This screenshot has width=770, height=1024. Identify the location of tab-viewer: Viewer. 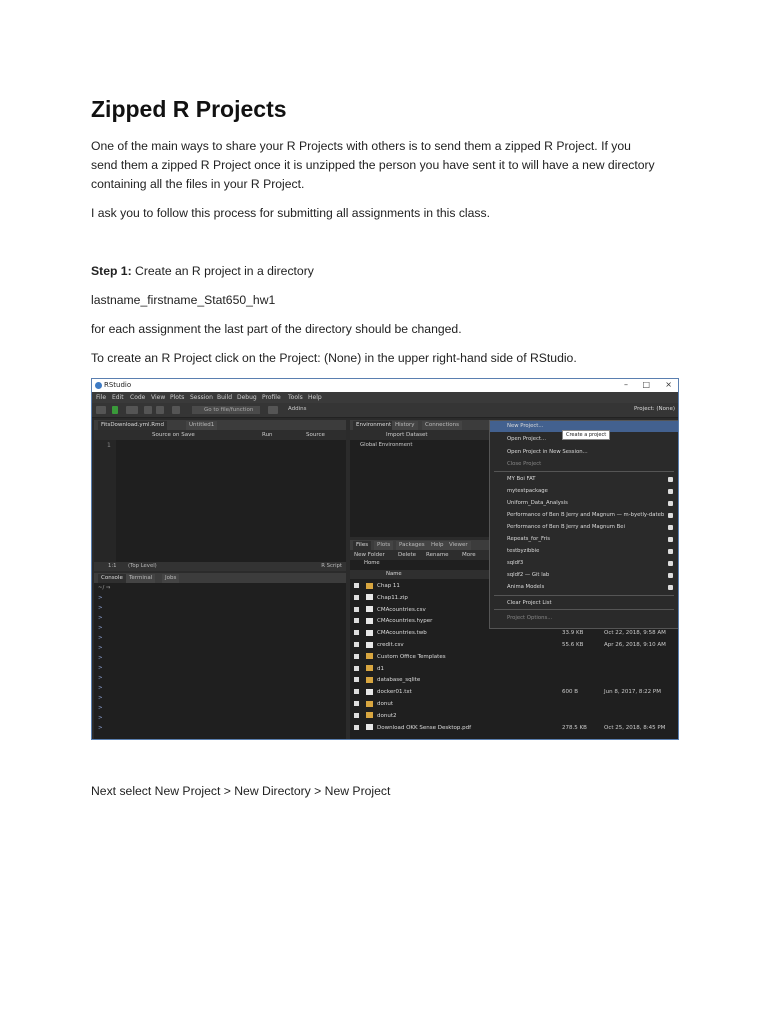
(458, 545).